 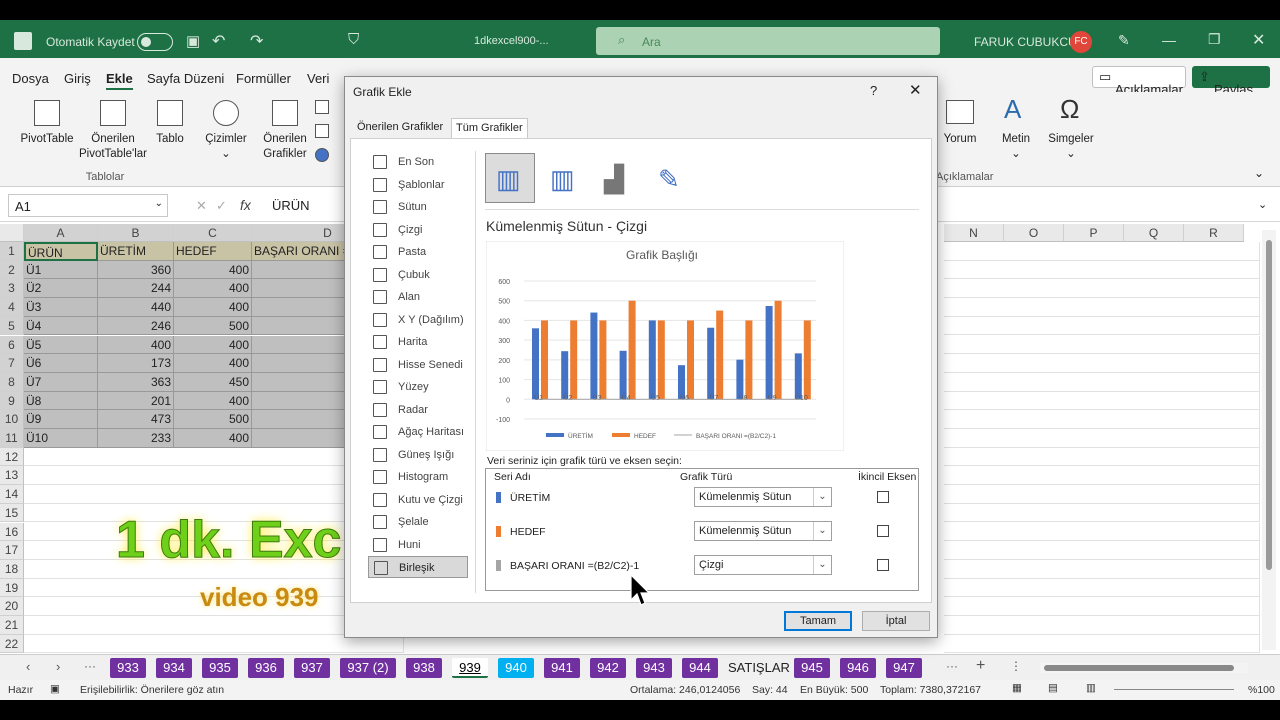 What do you see at coordinates (221, 206) in the screenshot?
I see `confirm-entry-icon: ✓` at bounding box center [221, 206].